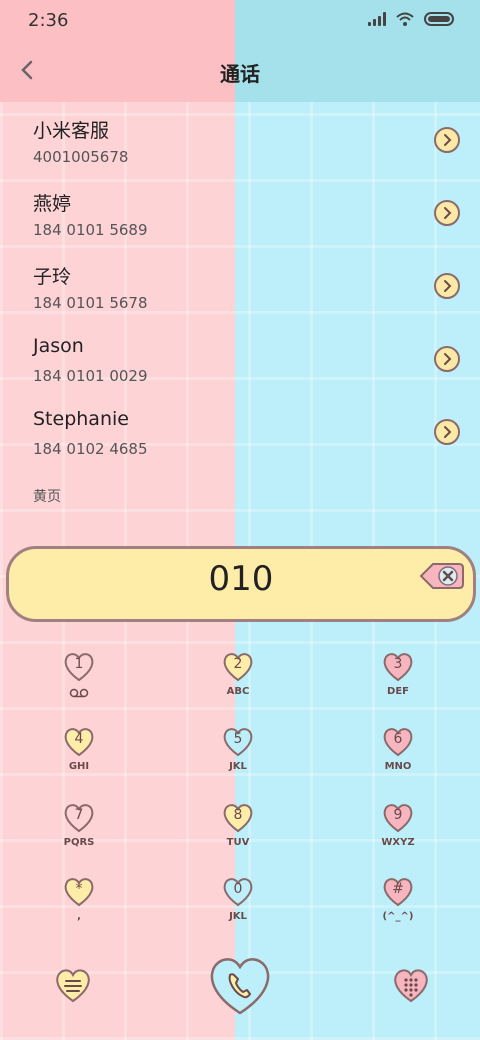 This screenshot has height=1040, width=480. I want to click on contact-phone: 184 0101 0029, so click(90, 376).